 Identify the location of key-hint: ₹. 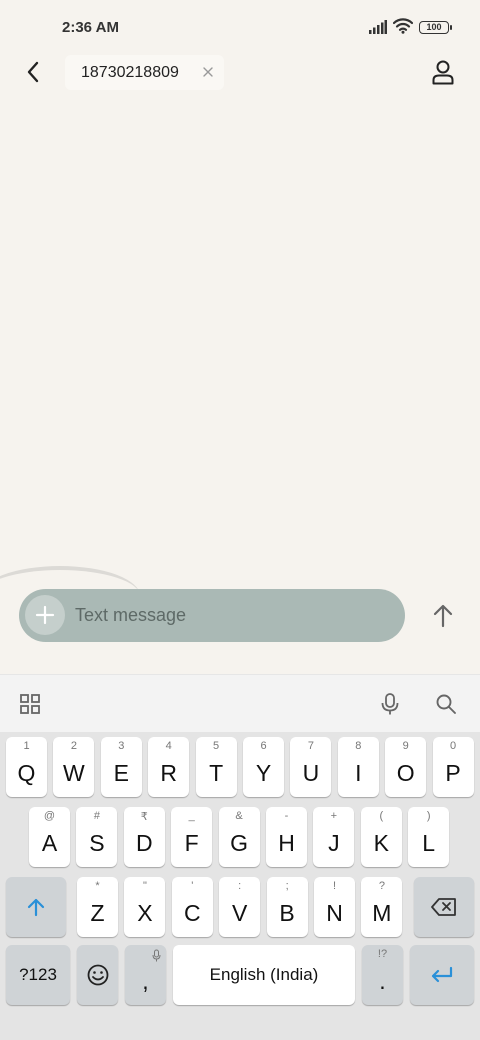
(144, 817).